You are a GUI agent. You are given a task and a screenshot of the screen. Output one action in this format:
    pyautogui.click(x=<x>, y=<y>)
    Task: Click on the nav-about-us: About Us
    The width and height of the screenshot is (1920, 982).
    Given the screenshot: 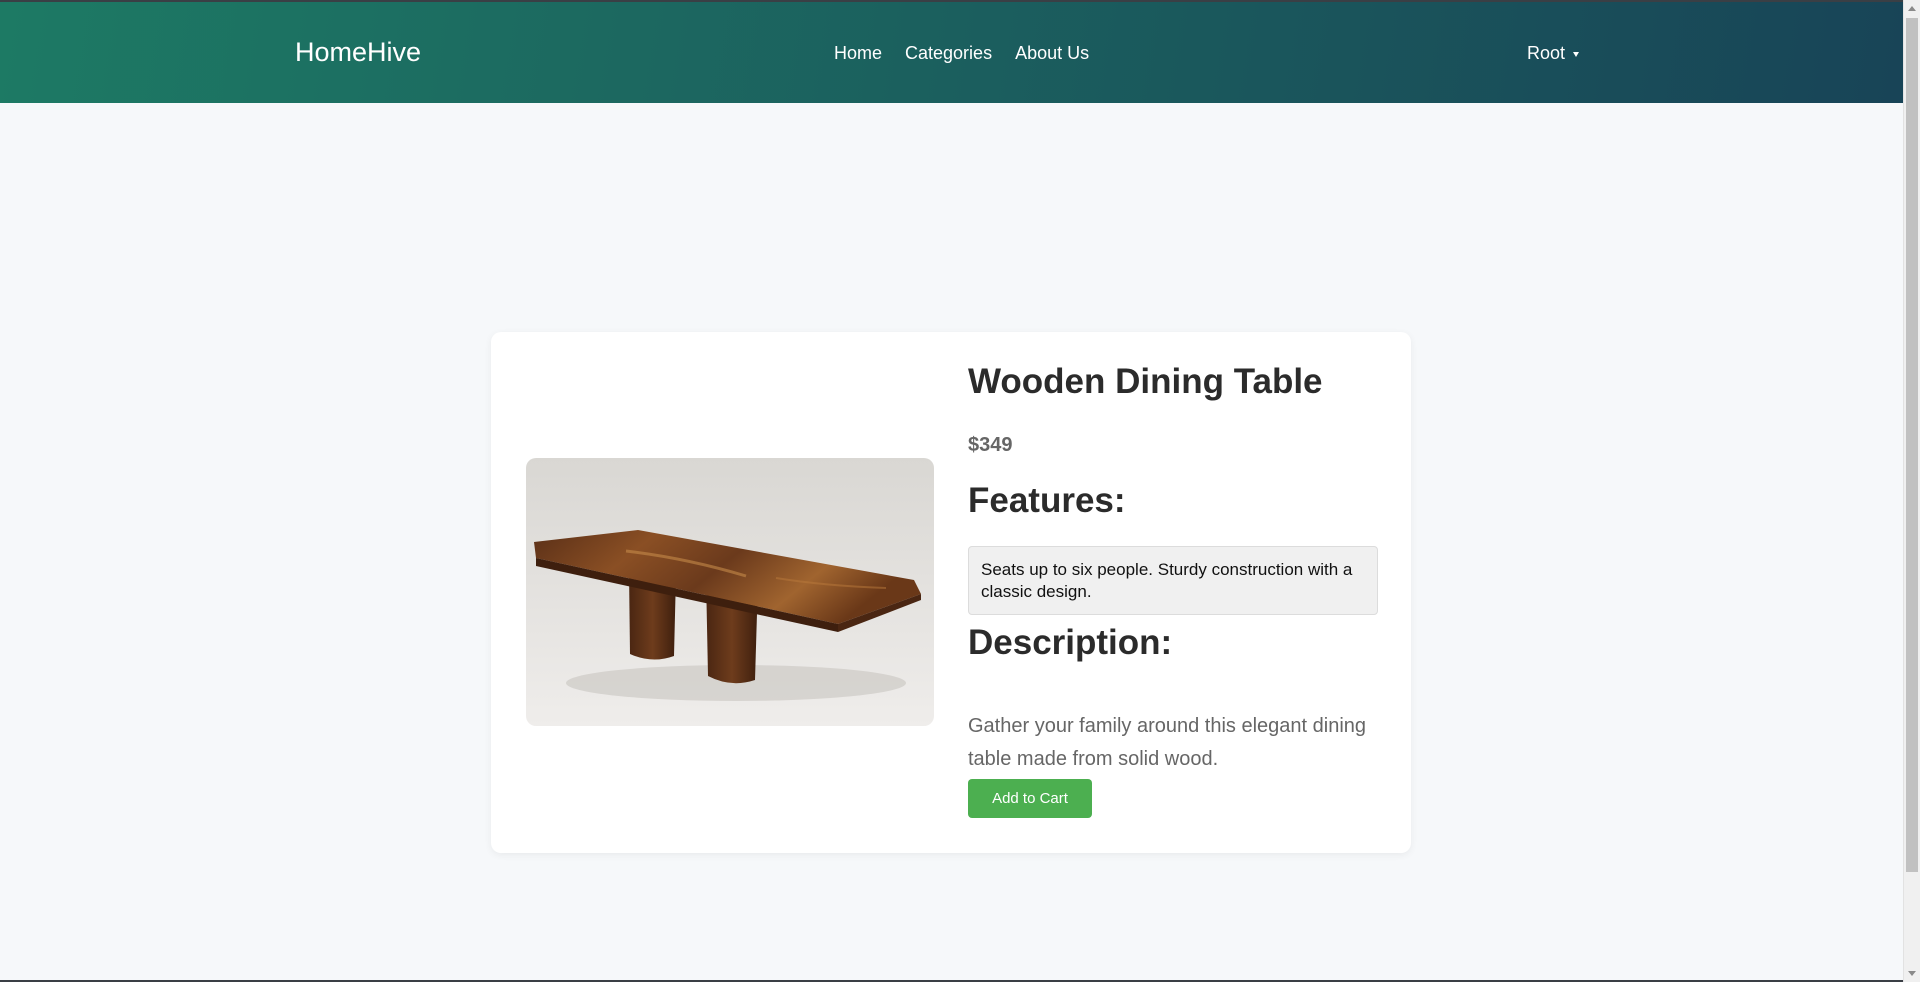 What is the action you would take?
    pyautogui.click(x=1052, y=53)
    